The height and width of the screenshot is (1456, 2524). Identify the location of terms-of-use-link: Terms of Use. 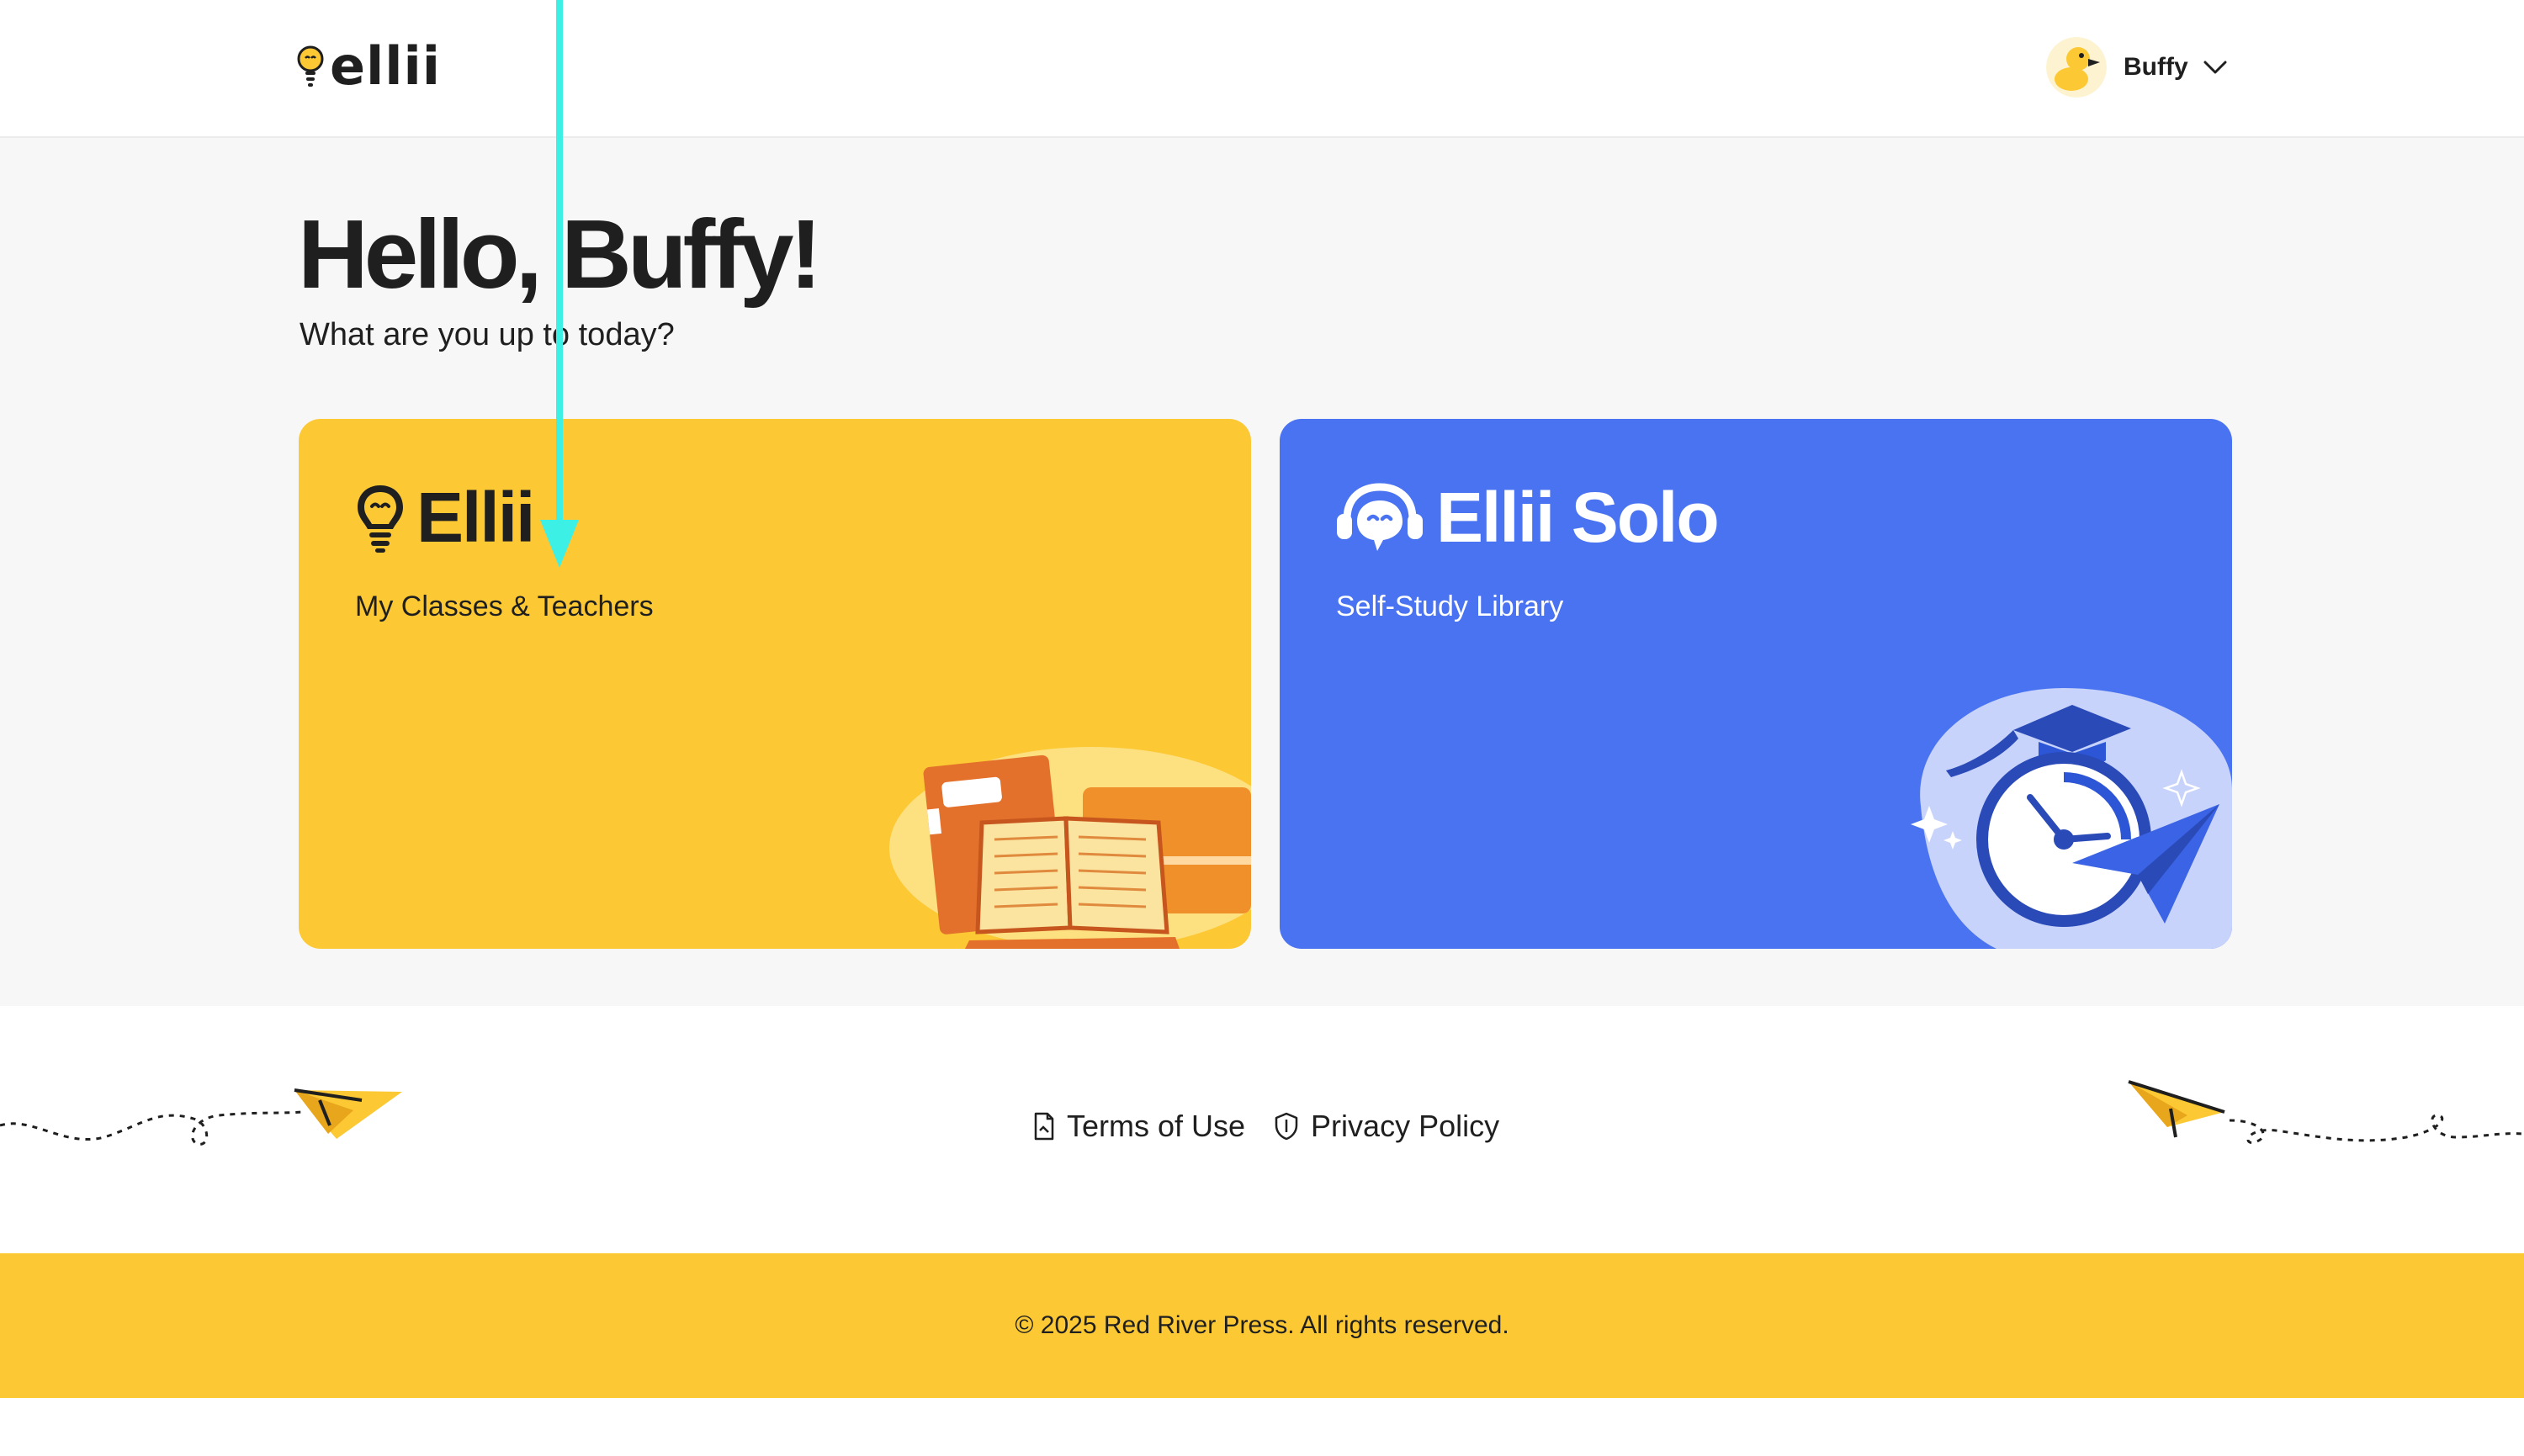
(1139, 1126).